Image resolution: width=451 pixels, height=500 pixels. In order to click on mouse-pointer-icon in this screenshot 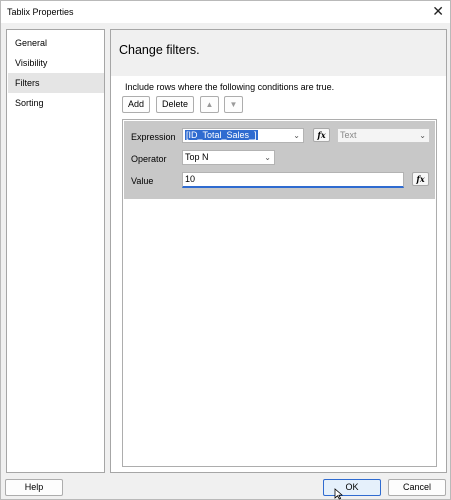, I will do `click(339, 494)`.